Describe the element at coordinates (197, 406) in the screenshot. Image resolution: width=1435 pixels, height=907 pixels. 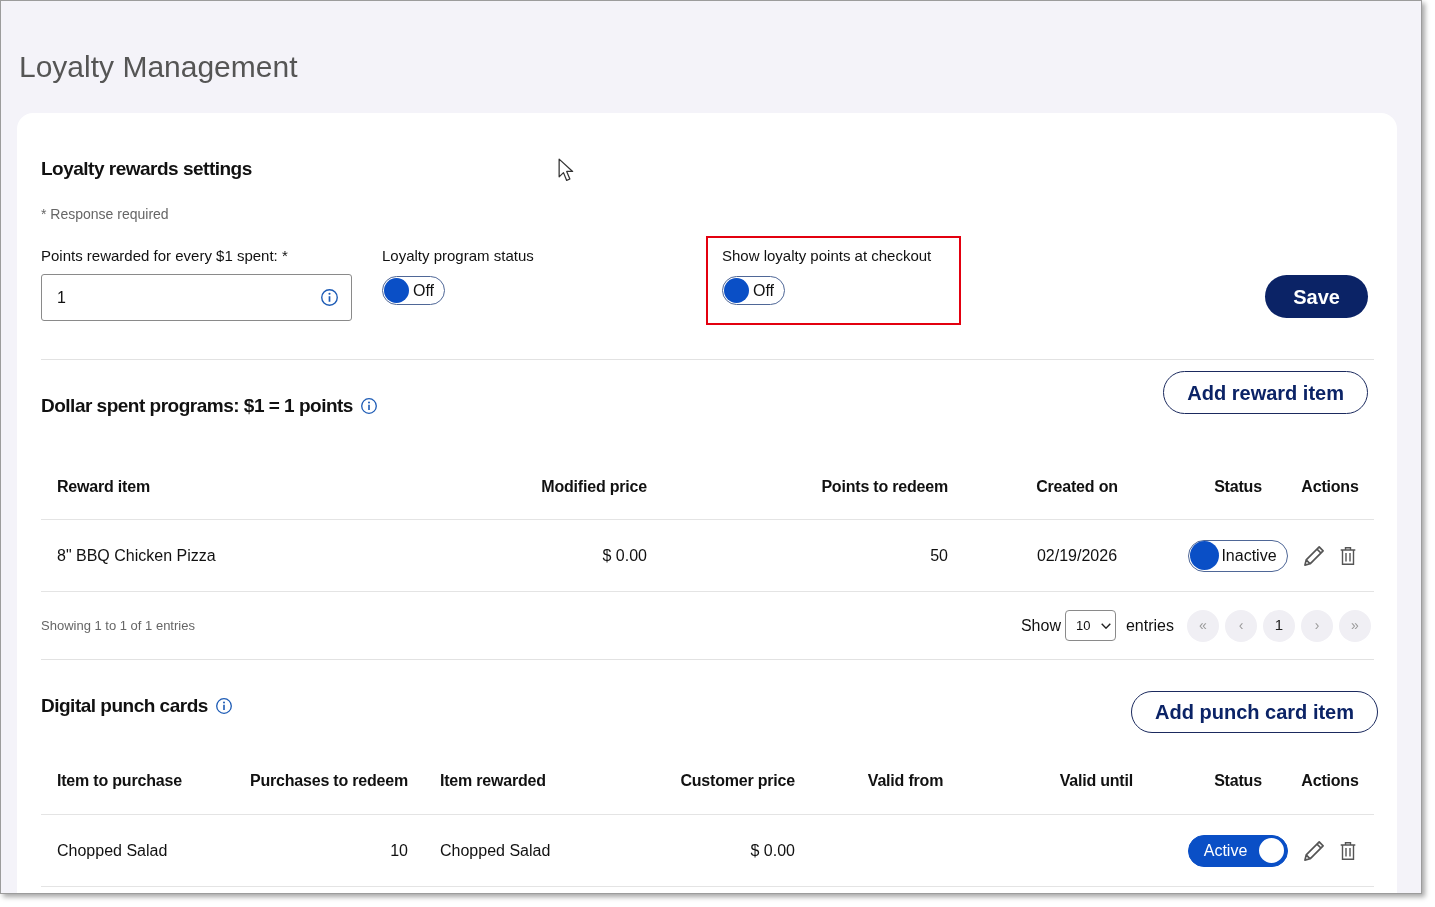
I see `section-heading: Dollar spent programs: $1 = 1 points` at that location.